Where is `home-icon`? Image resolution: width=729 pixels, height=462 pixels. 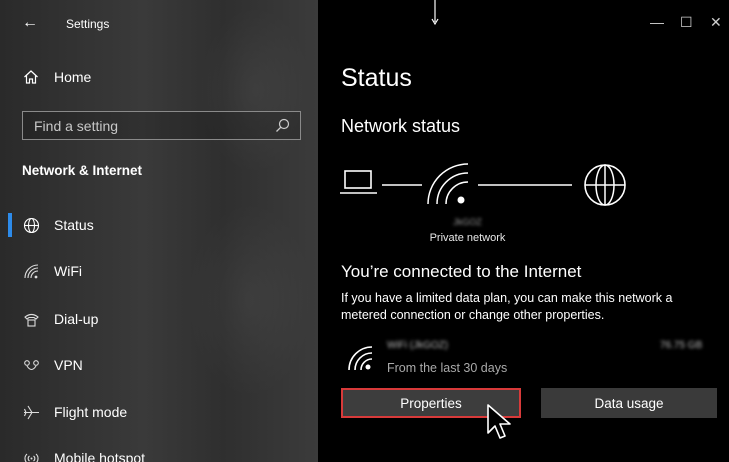
home-icon is located at coordinates (31, 77).